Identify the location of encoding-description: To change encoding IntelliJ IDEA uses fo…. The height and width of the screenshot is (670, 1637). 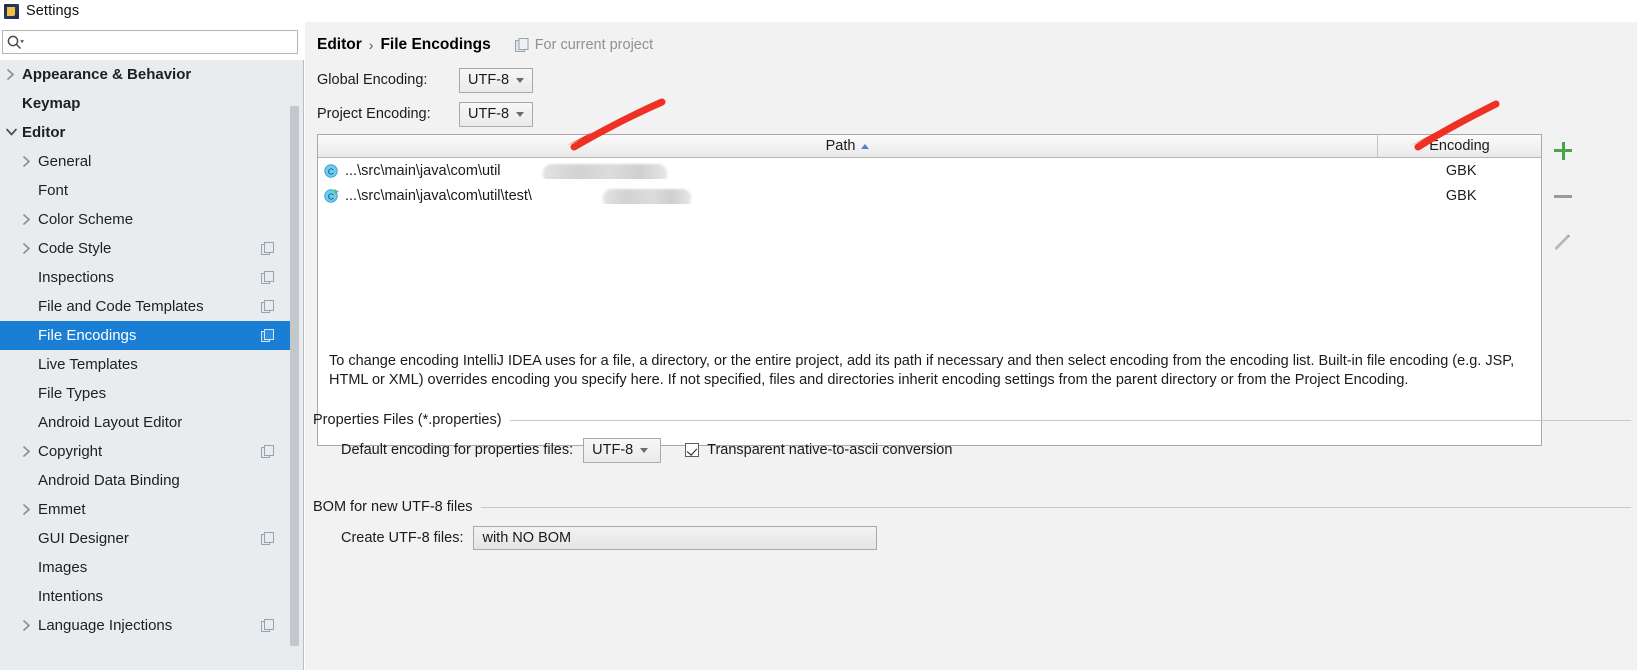
(922, 370).